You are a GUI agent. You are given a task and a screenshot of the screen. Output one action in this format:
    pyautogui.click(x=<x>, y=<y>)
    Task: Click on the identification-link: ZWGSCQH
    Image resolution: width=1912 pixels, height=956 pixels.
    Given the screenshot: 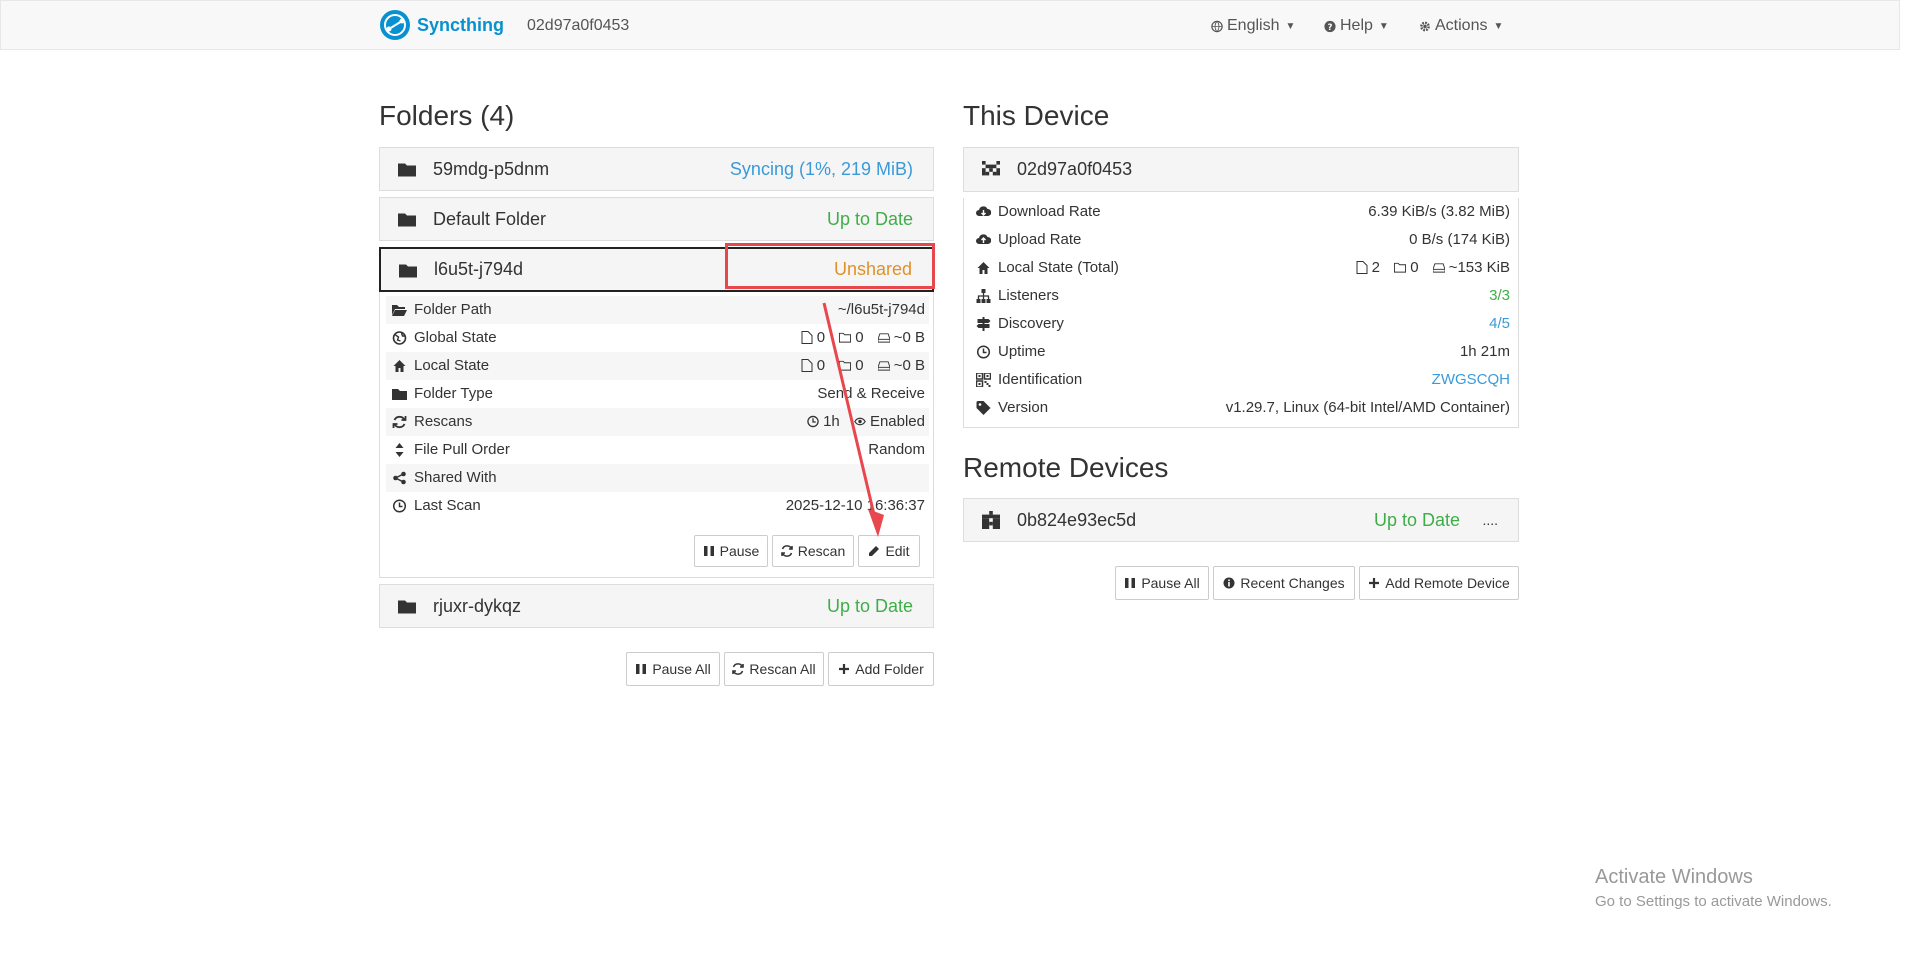 What is the action you would take?
    pyautogui.click(x=1471, y=379)
    